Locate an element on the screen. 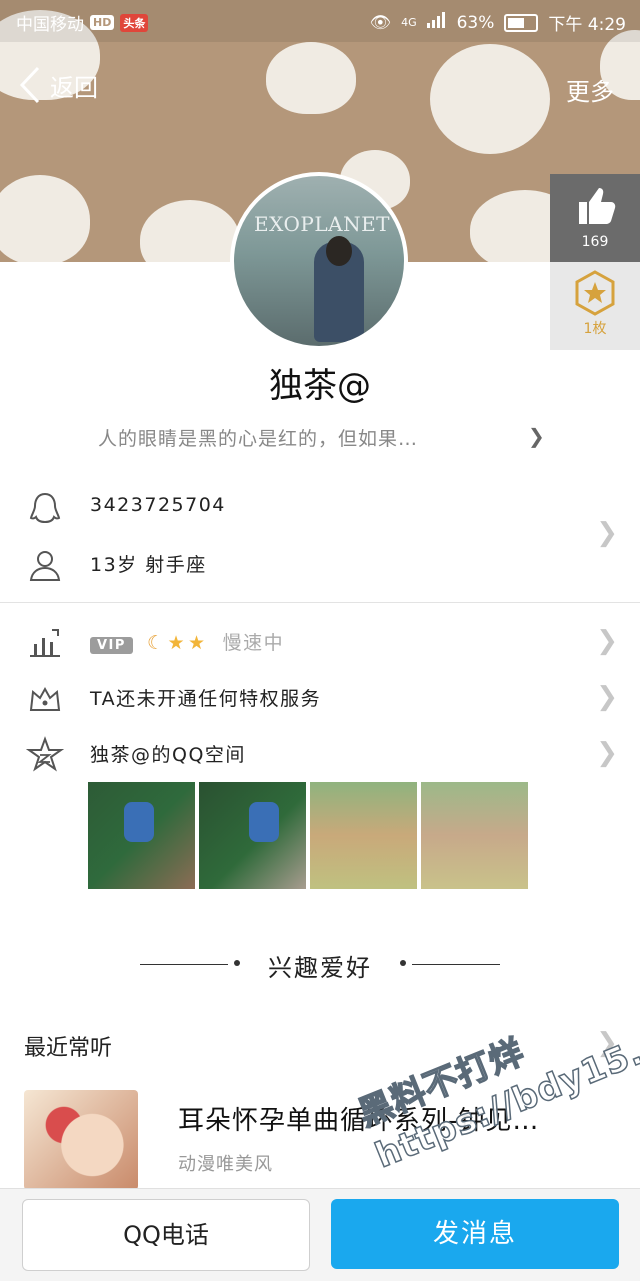 This screenshot has height=1281, width=640. like-button: 169 is located at coordinates (595, 218).